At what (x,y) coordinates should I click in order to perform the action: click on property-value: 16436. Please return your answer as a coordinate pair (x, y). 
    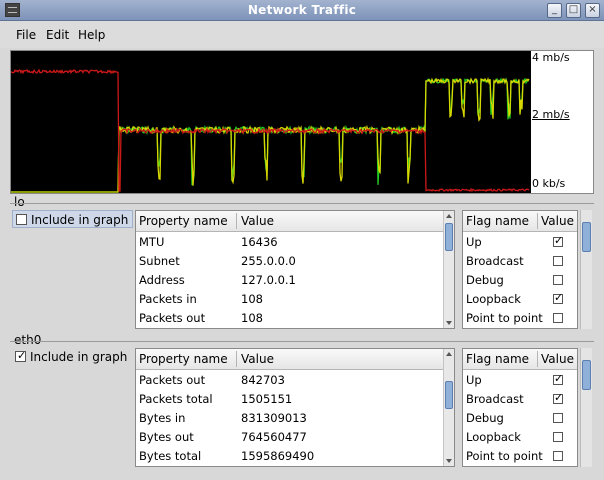
    Looking at the image, I should click on (259, 242).